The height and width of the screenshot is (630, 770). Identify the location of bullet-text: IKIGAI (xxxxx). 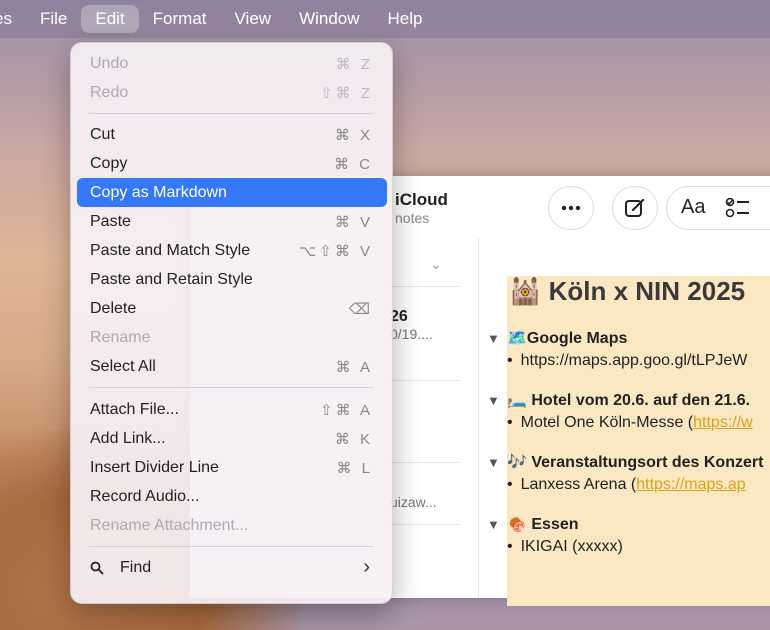
(571, 546).